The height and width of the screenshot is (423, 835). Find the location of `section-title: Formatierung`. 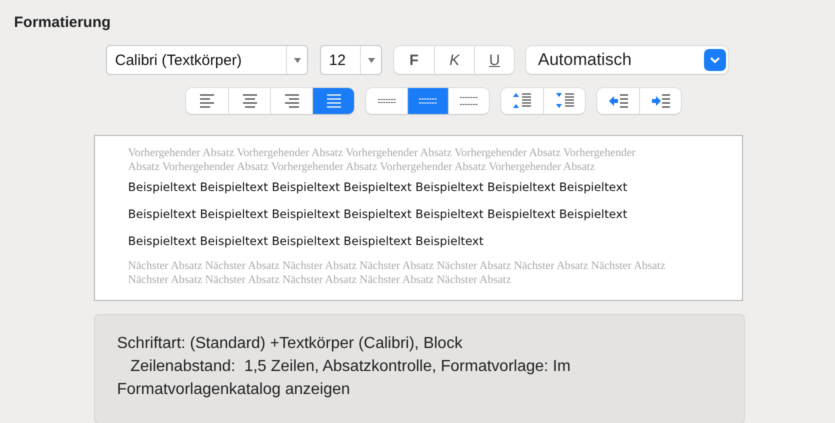

section-title: Formatierung is located at coordinates (63, 23).